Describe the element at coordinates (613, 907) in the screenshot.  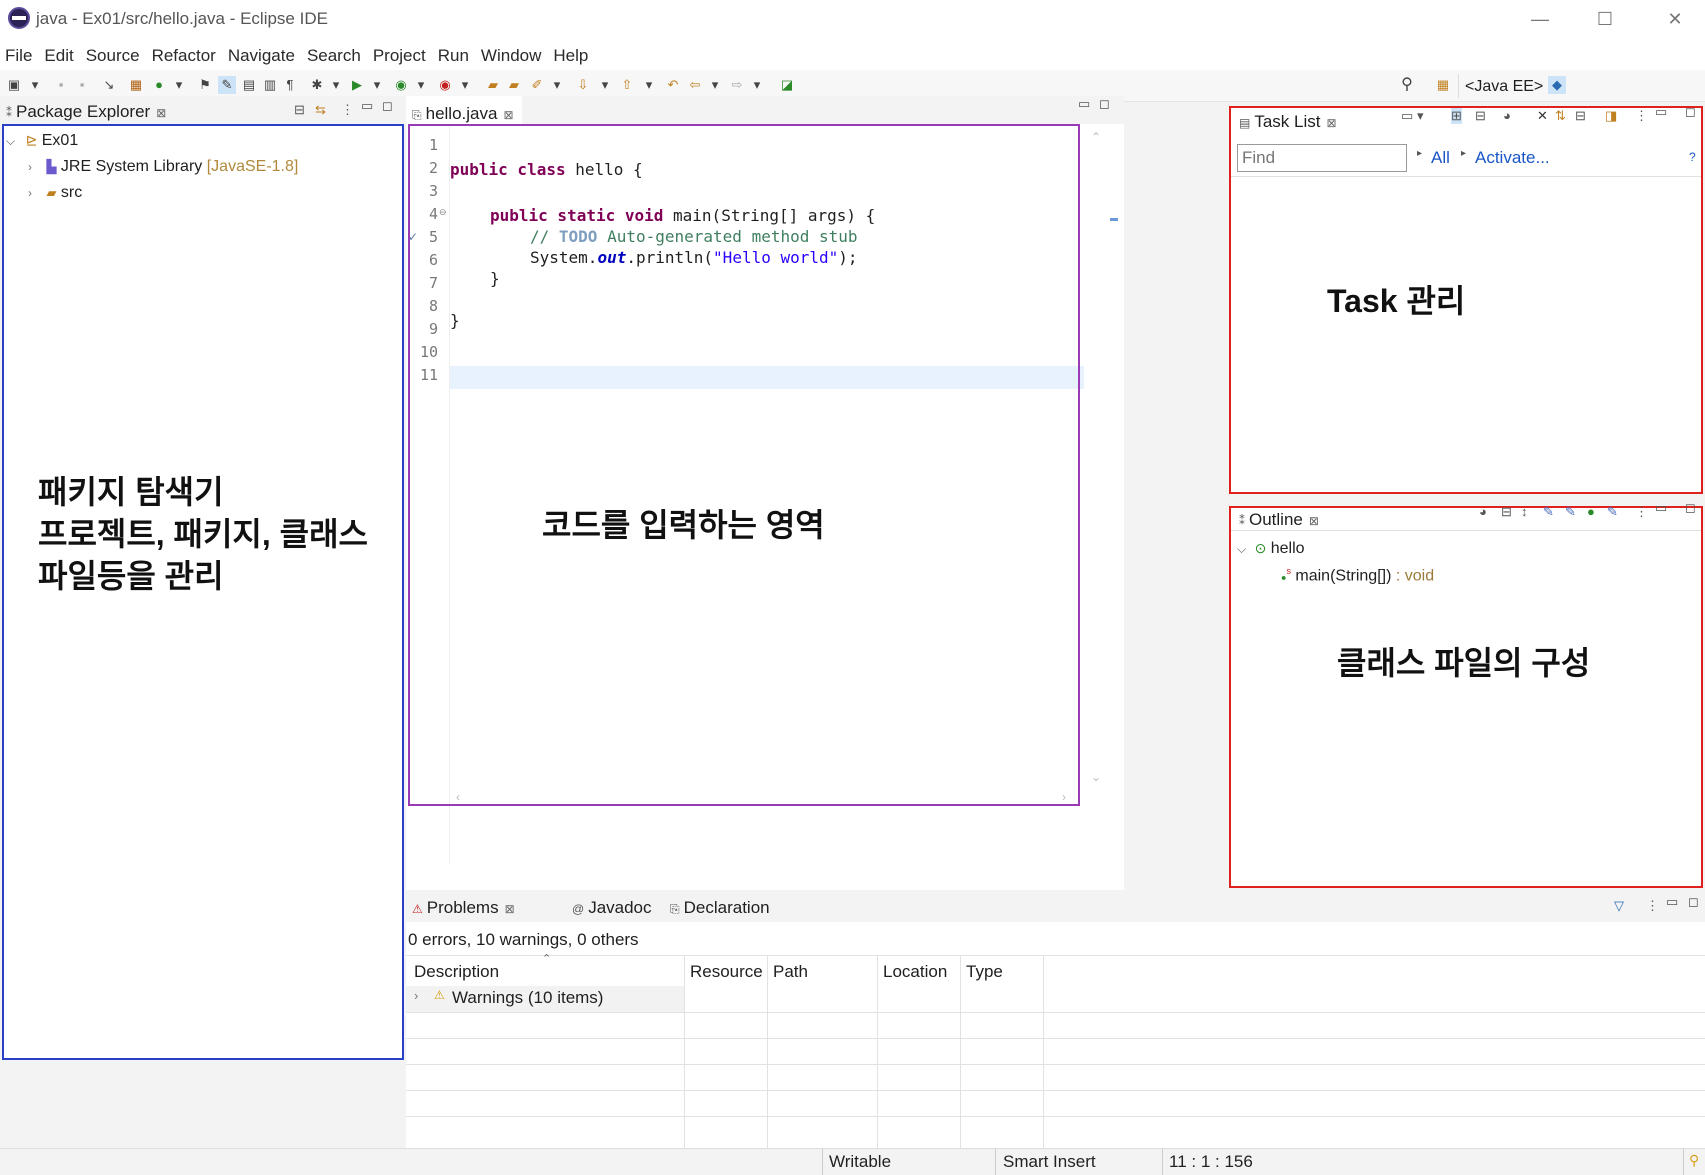
I see `tab-javadoc: @ Javadoc` at that location.